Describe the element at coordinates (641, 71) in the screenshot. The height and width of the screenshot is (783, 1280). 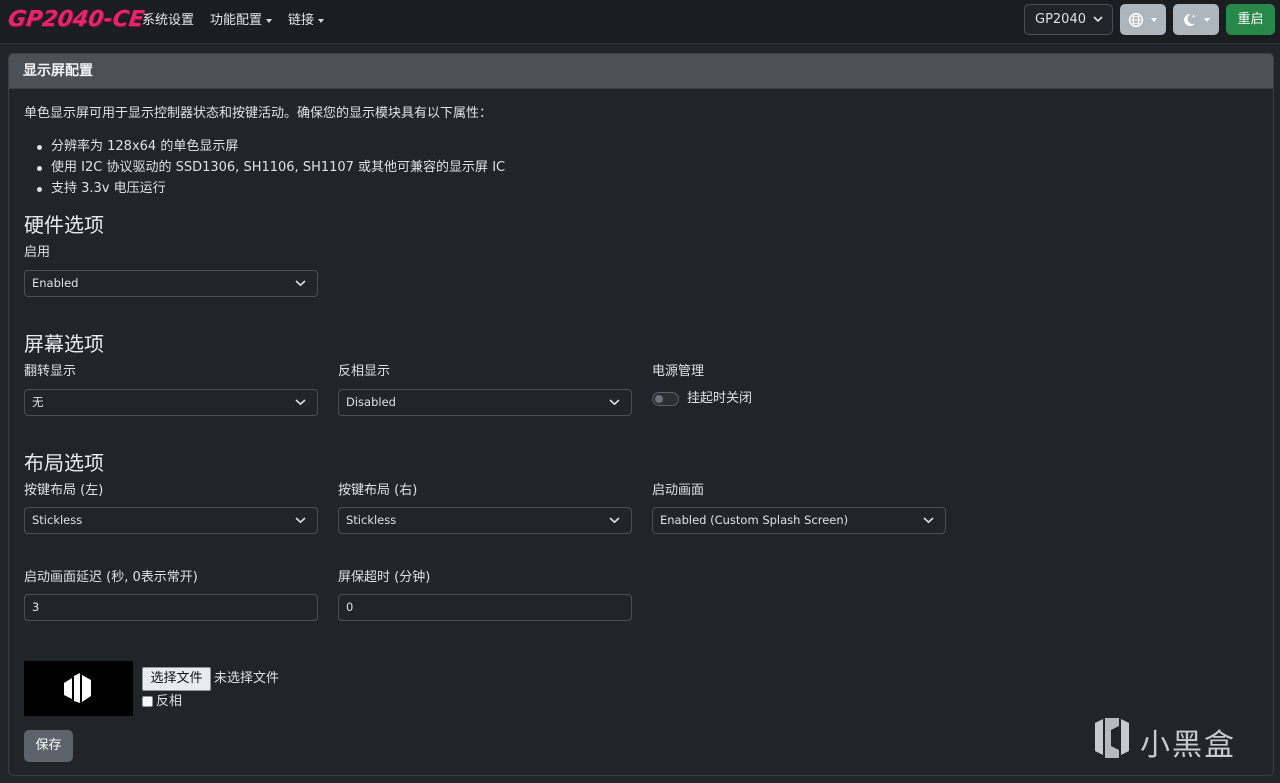
I see `card-header: 显示屏配置` at that location.